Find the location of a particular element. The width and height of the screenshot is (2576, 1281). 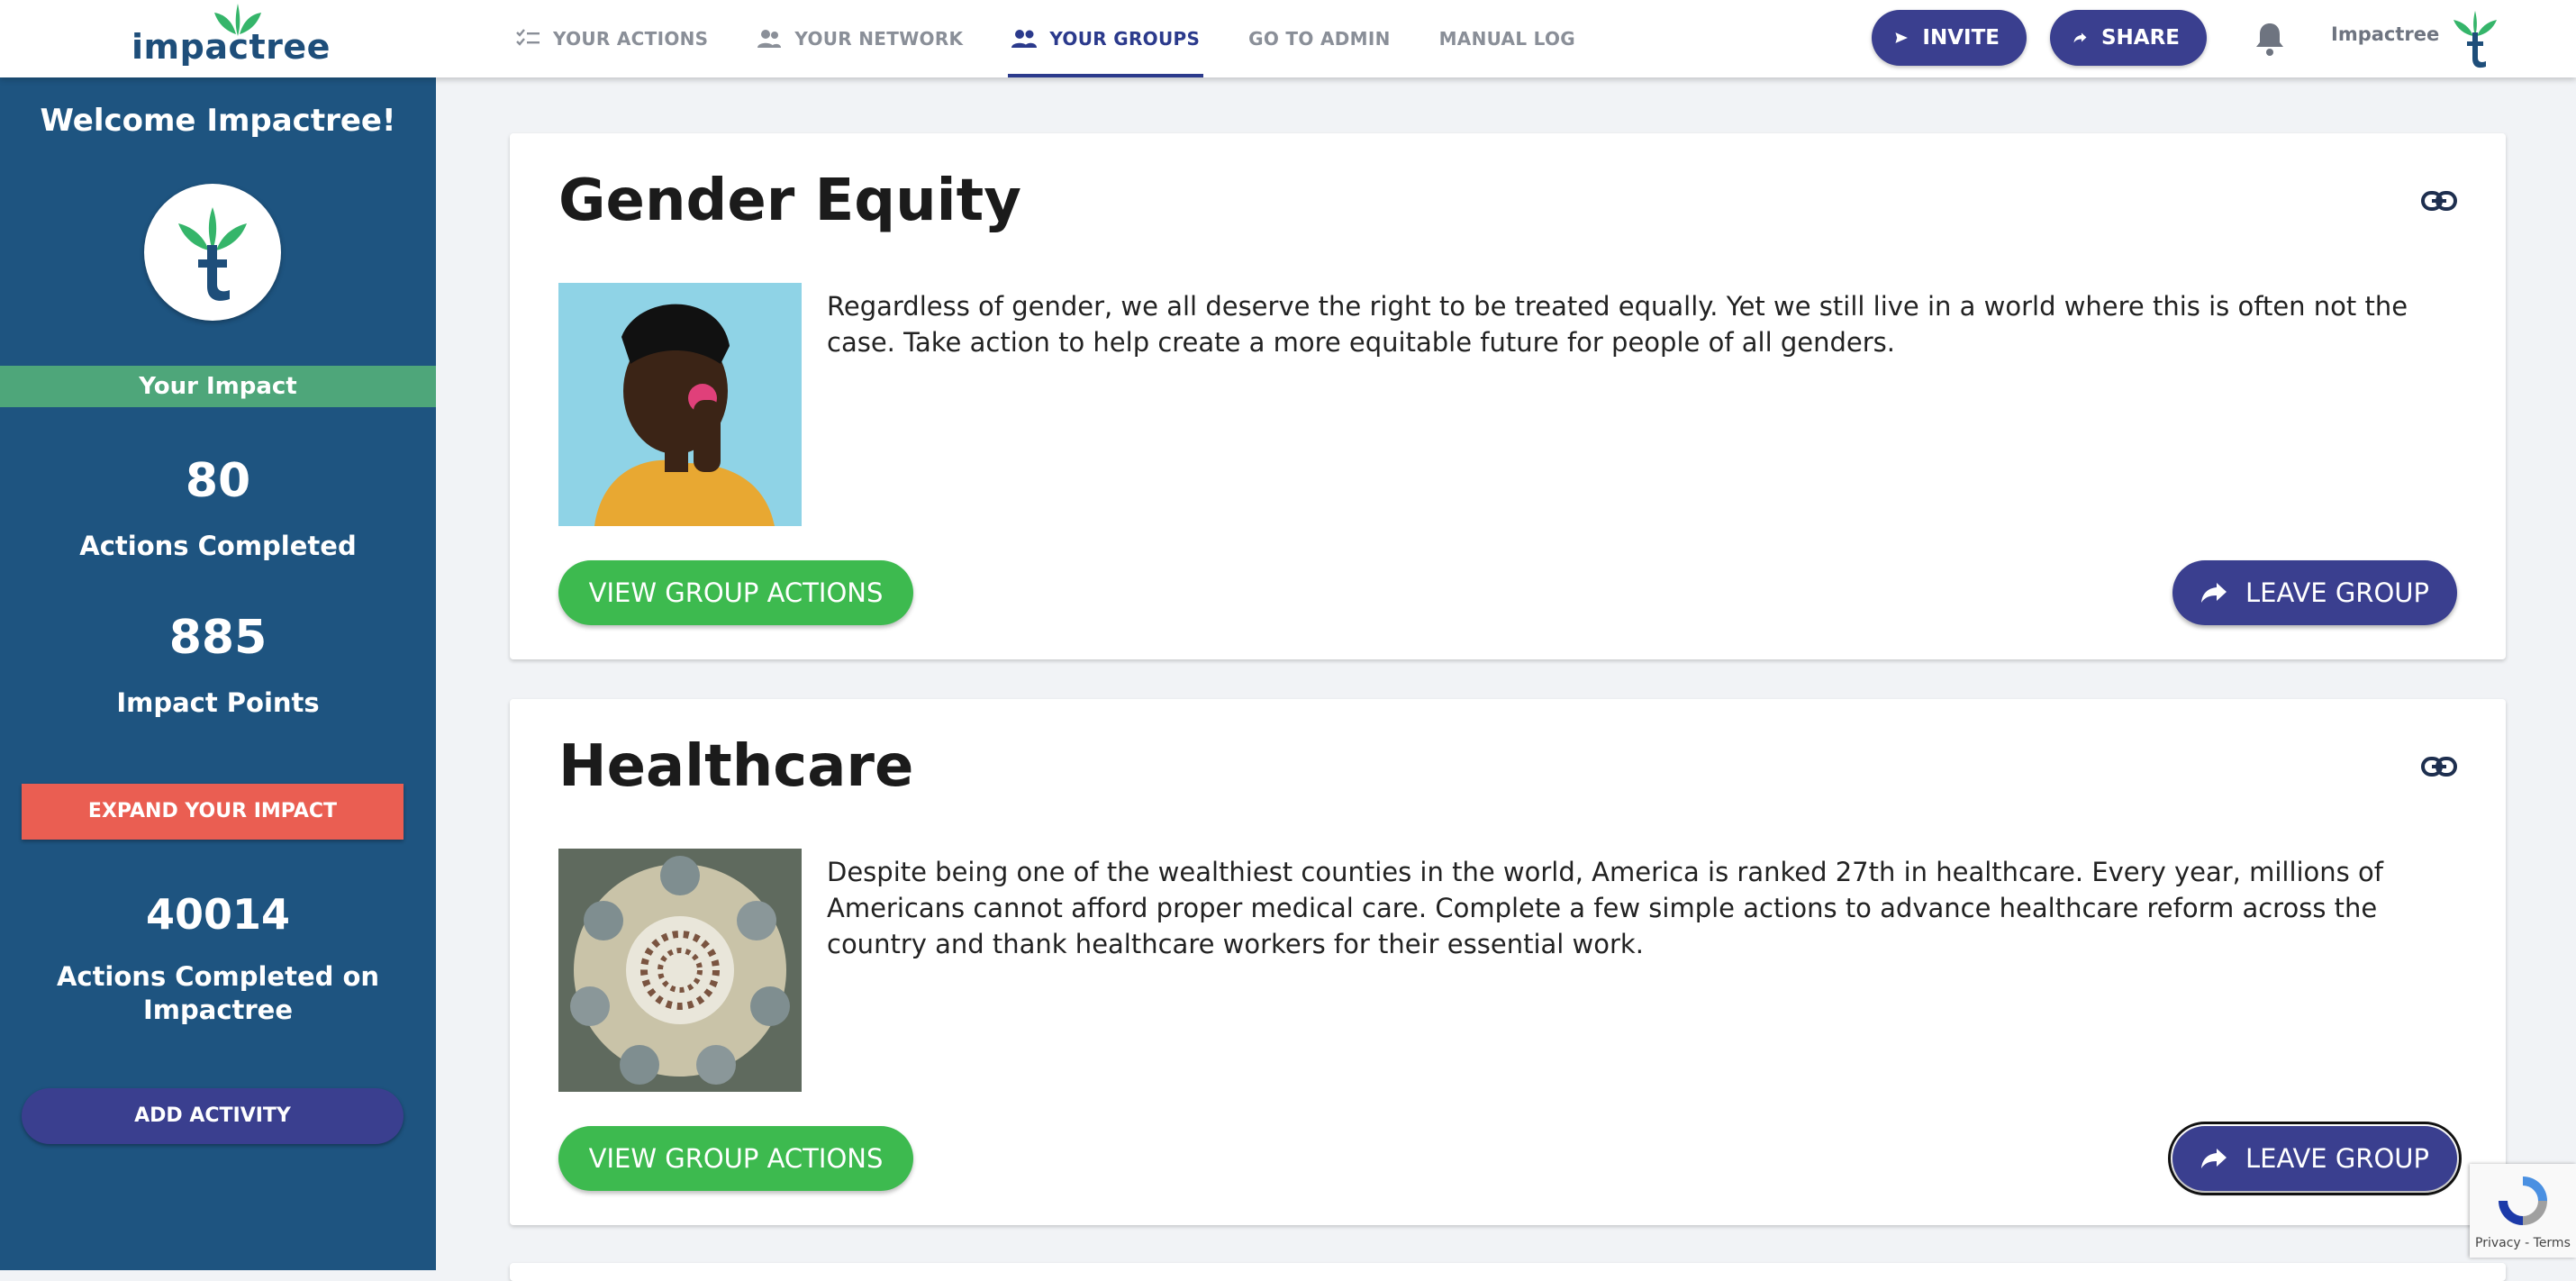

avatar is located at coordinates (212, 252).